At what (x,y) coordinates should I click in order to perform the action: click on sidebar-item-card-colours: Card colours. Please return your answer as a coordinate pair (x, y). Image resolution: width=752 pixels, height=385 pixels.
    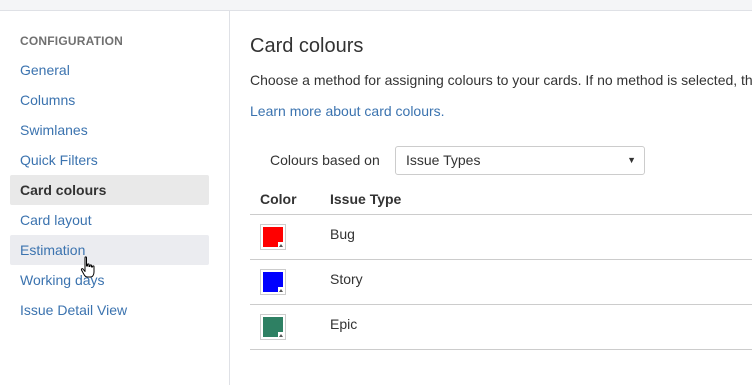
    Looking at the image, I should click on (109, 190).